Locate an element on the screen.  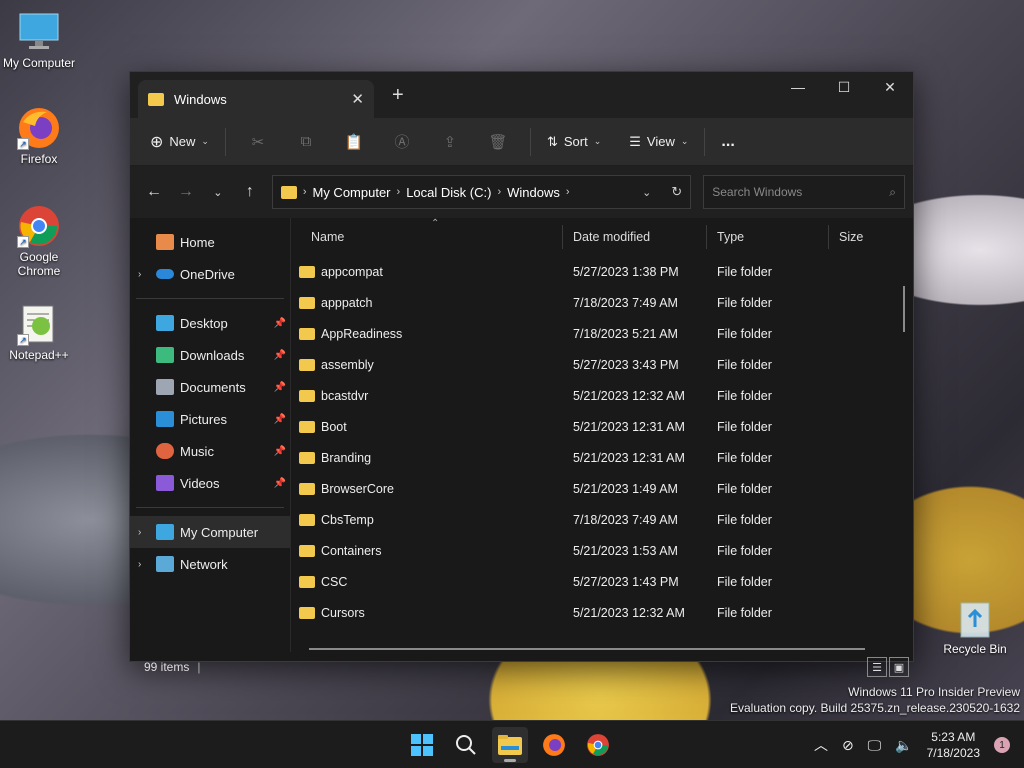
notification-badge: 1 is located at coordinates (1002, 745).